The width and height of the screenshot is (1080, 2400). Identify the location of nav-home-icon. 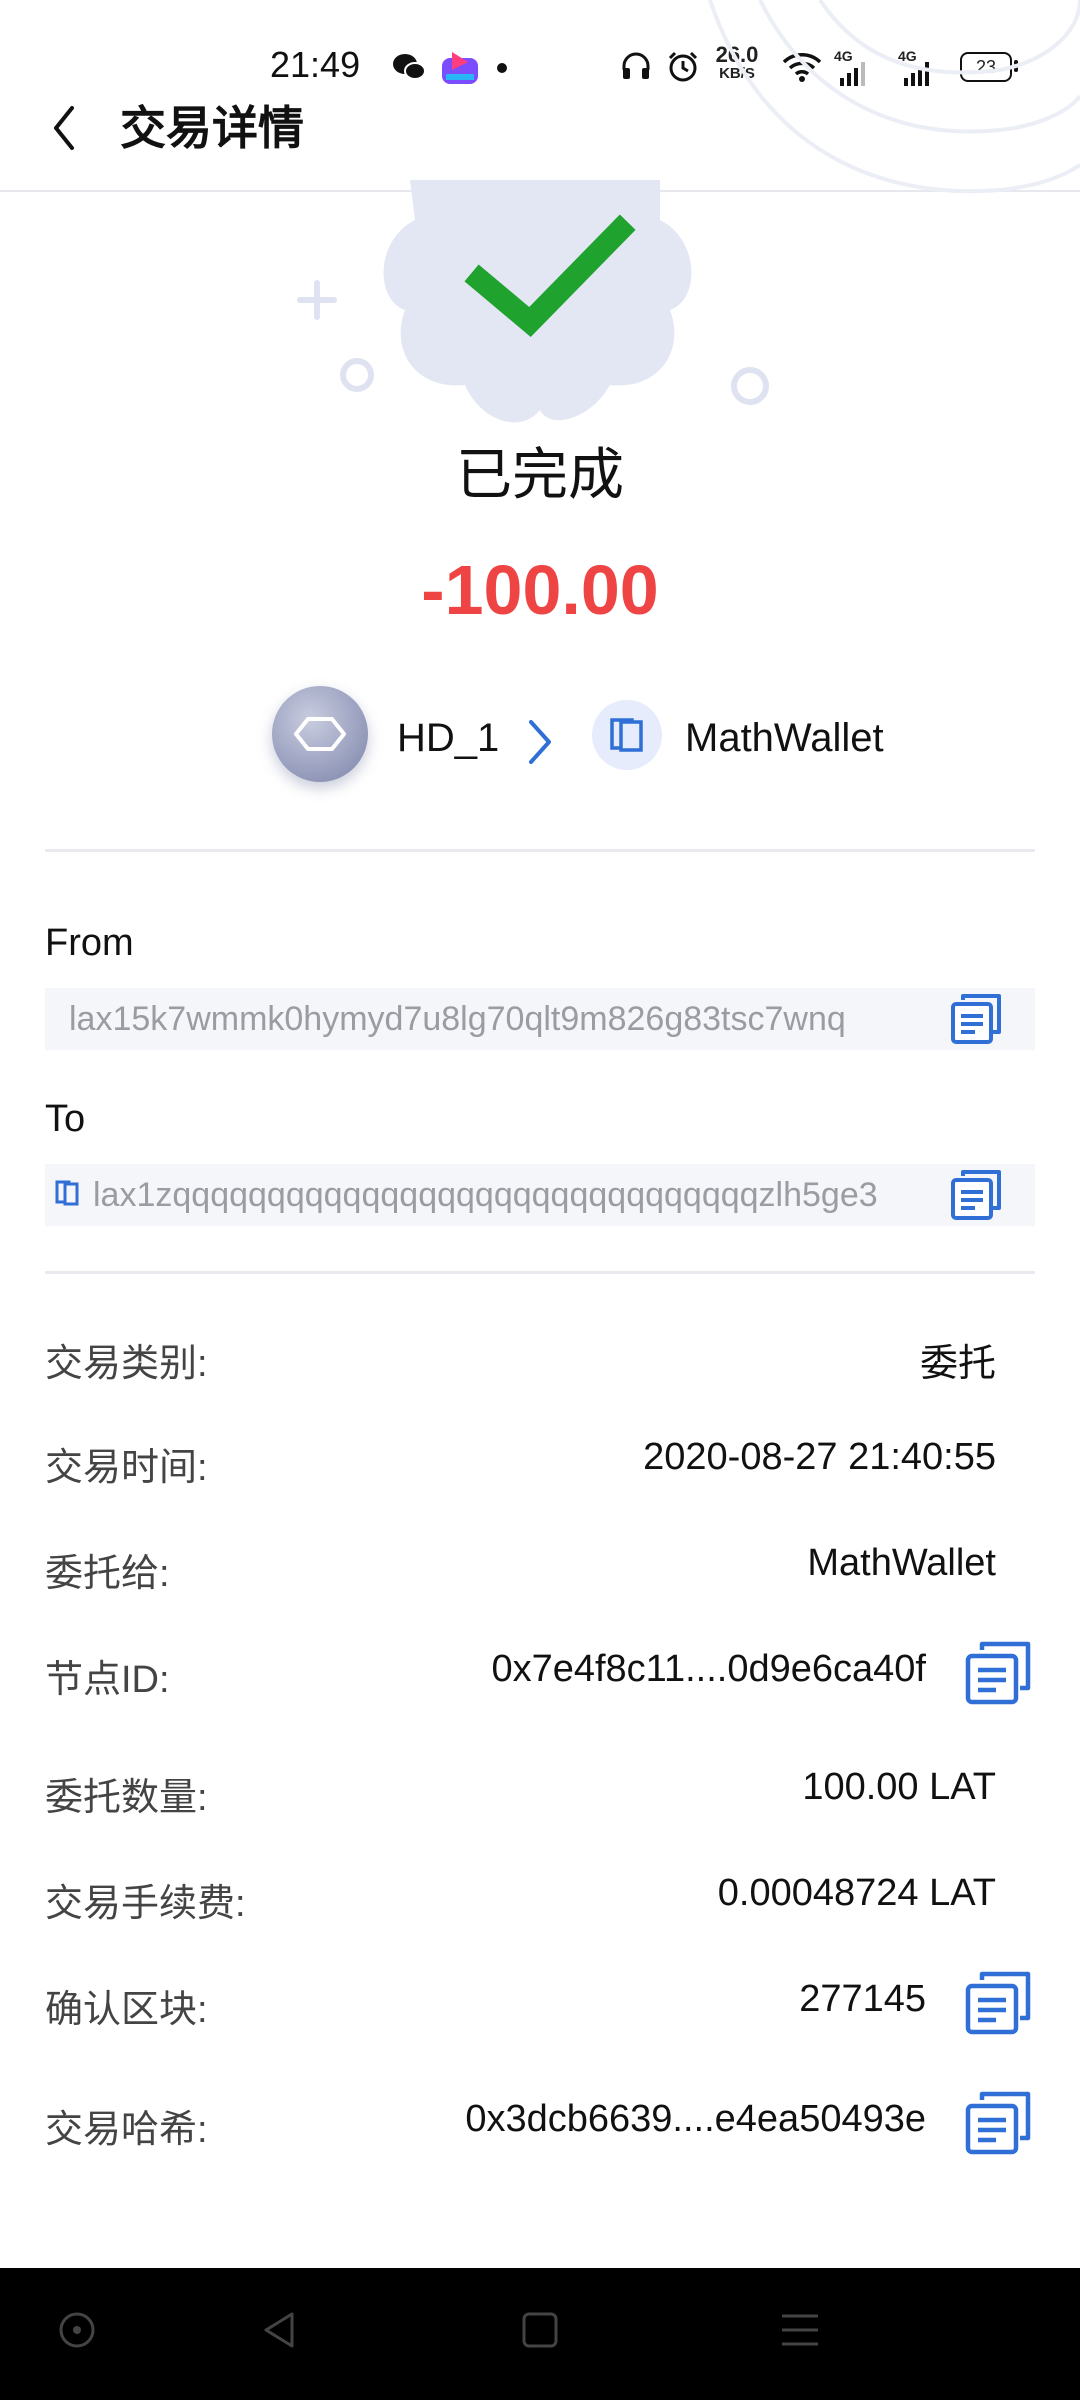
(540, 2330).